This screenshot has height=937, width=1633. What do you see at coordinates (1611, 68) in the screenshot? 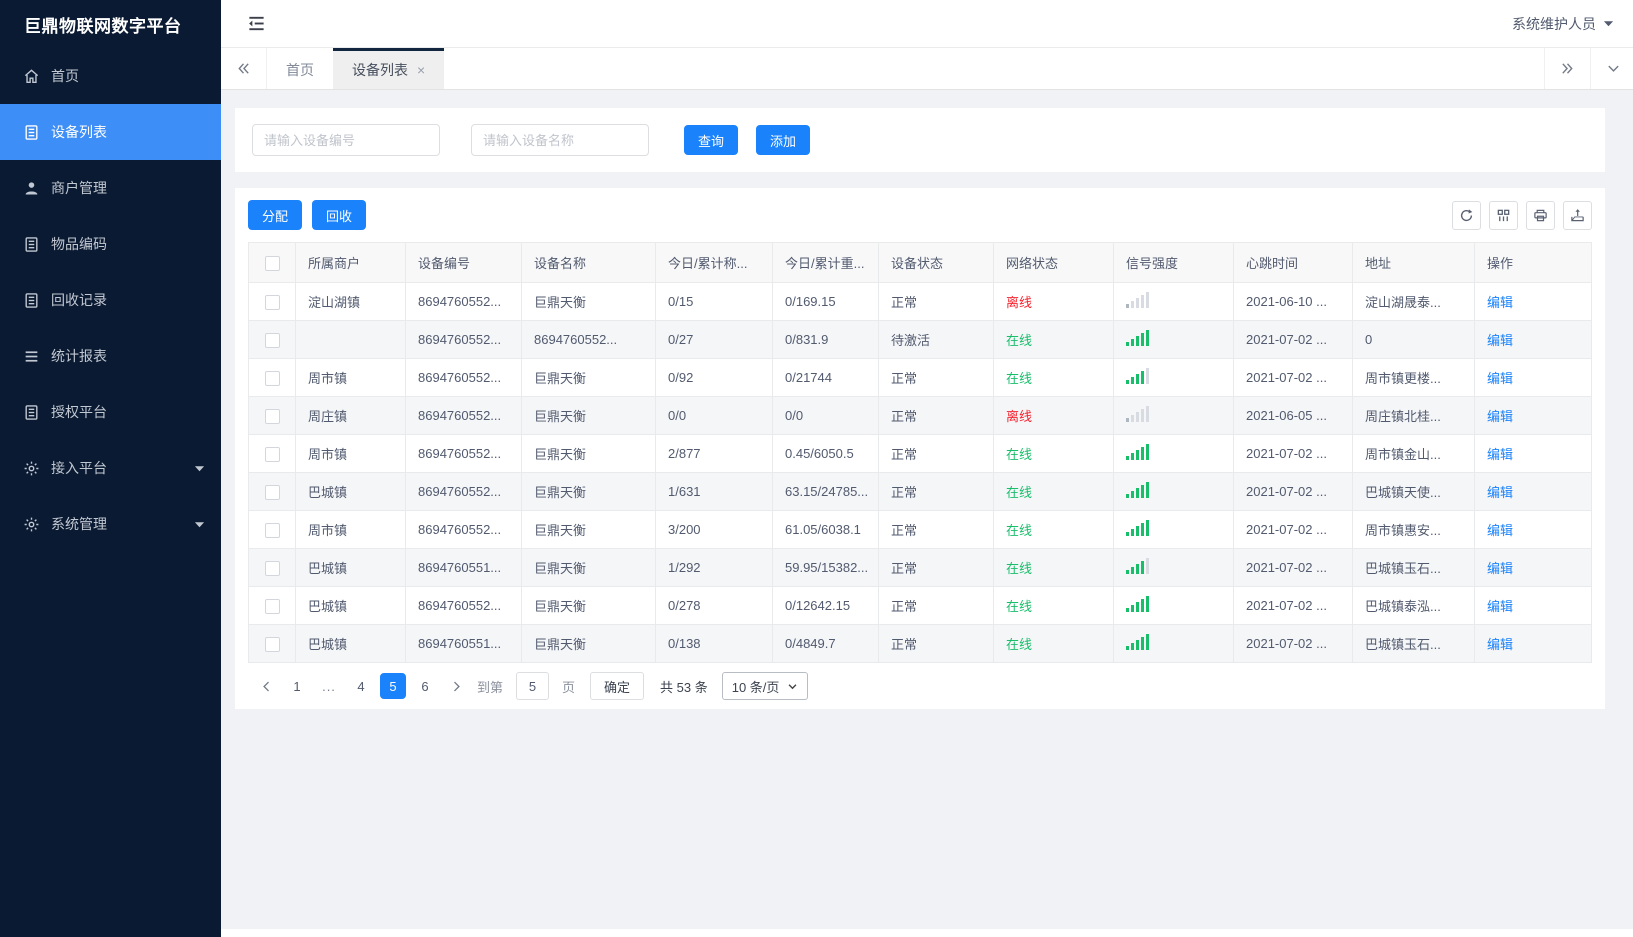
I see `tabs-menu-icon` at bounding box center [1611, 68].